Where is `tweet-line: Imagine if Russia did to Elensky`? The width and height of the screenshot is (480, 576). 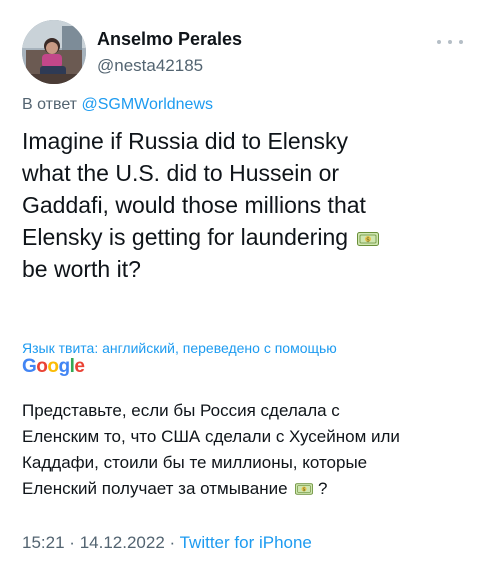
tweet-line: Imagine if Russia did to Elensky is located at coordinates (185, 141).